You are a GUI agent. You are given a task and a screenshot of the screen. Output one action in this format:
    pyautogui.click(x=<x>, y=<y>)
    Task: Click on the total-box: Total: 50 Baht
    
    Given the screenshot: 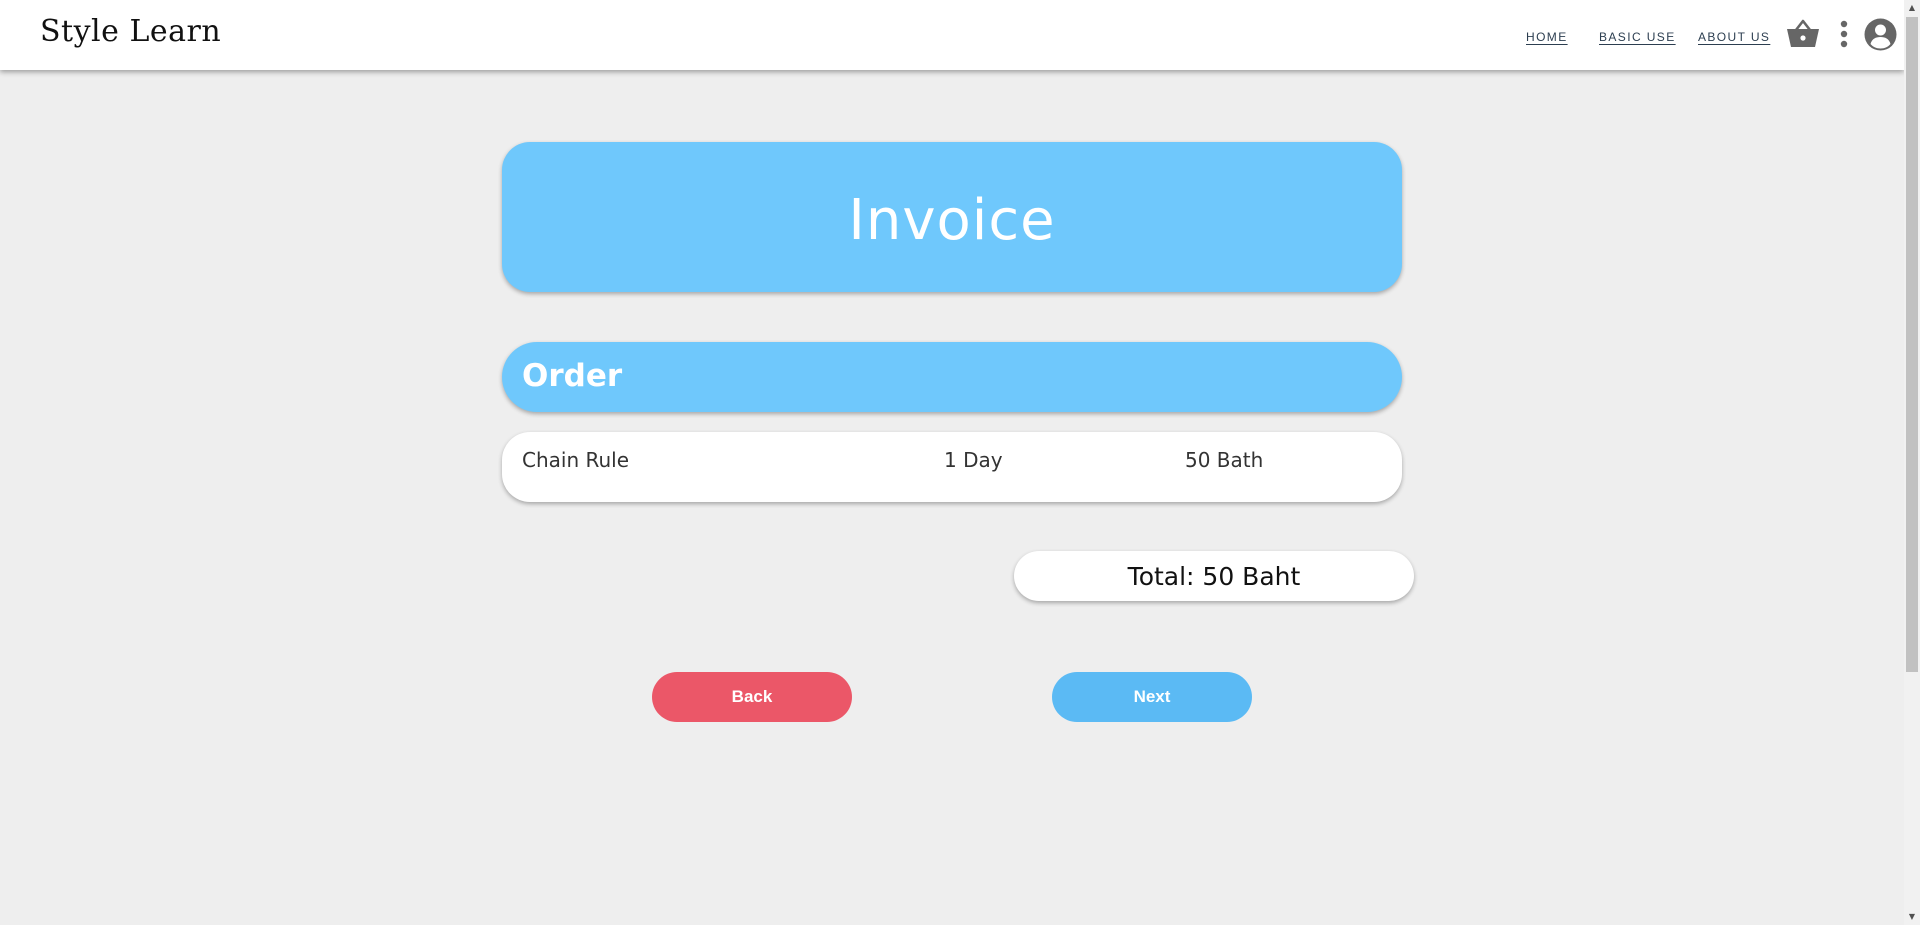 What is the action you would take?
    pyautogui.click(x=1214, y=576)
    